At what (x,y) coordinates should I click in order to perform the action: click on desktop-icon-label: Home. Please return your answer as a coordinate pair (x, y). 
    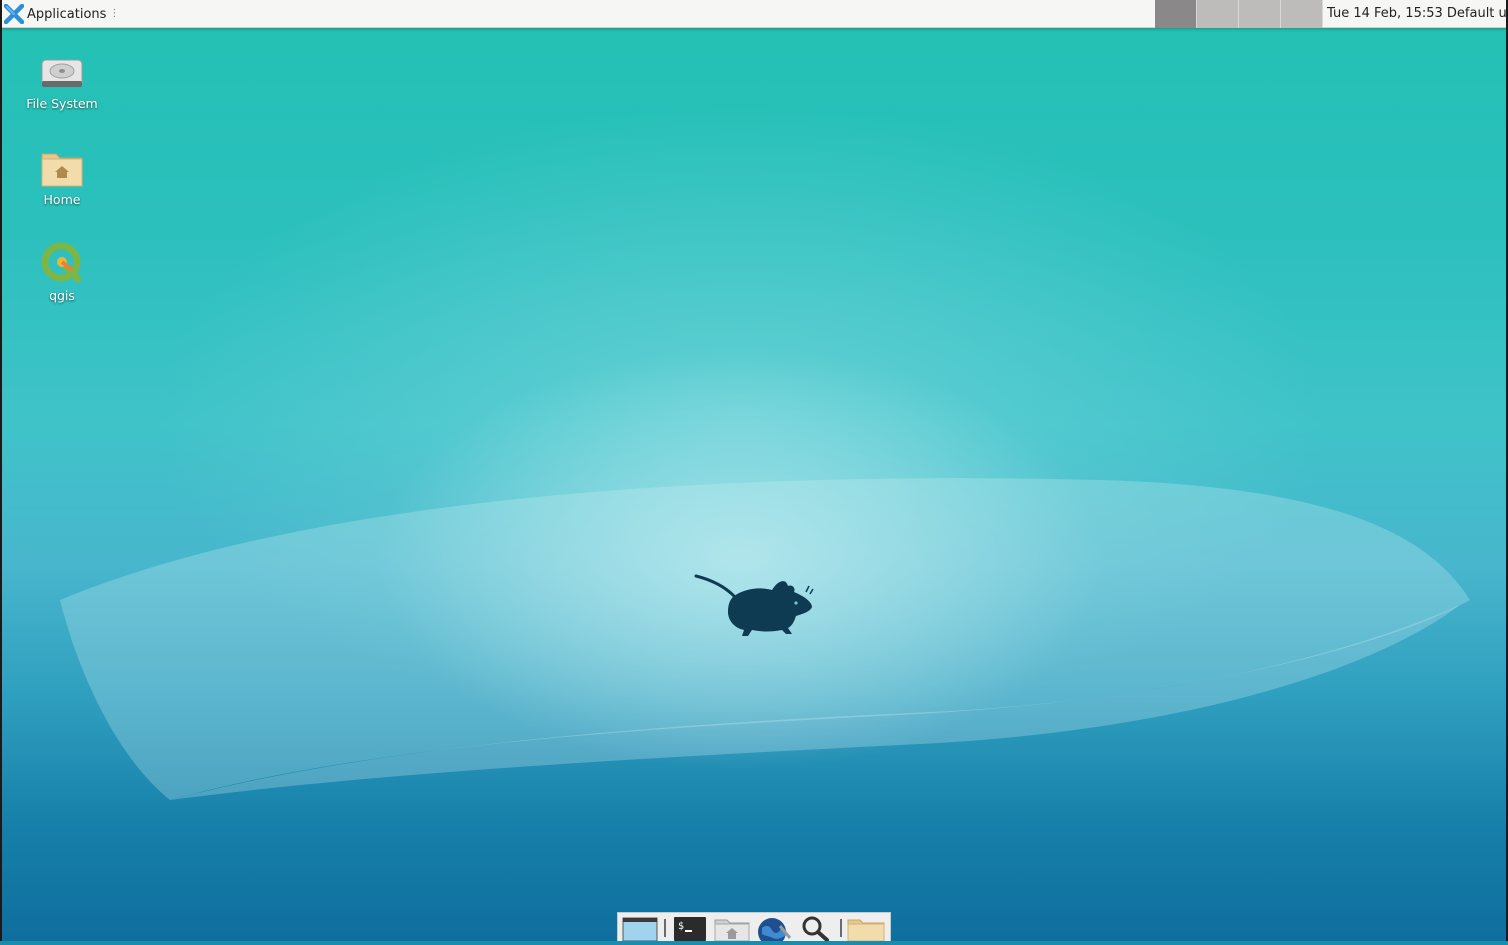
    Looking at the image, I should click on (62, 199).